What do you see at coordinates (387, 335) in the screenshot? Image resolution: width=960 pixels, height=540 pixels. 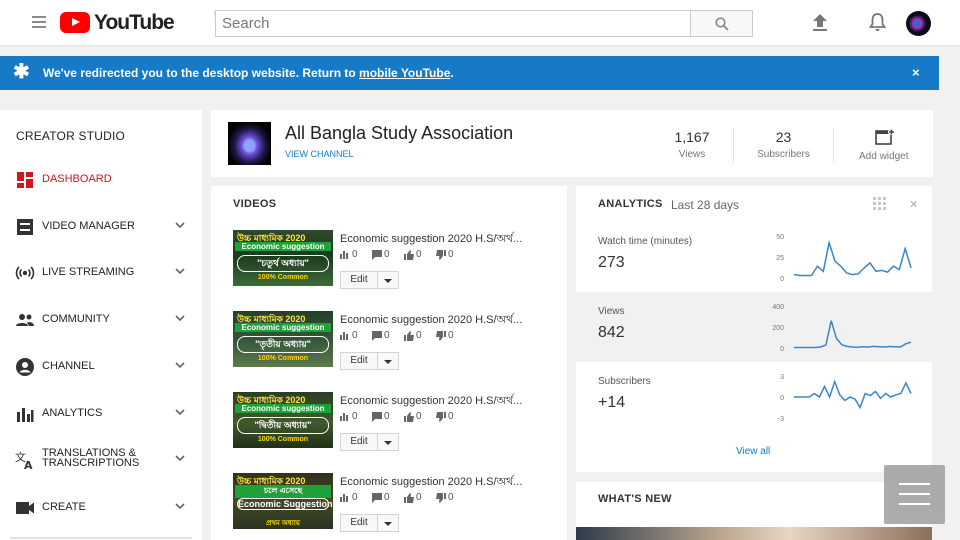 I see `comments-count: 0` at bounding box center [387, 335].